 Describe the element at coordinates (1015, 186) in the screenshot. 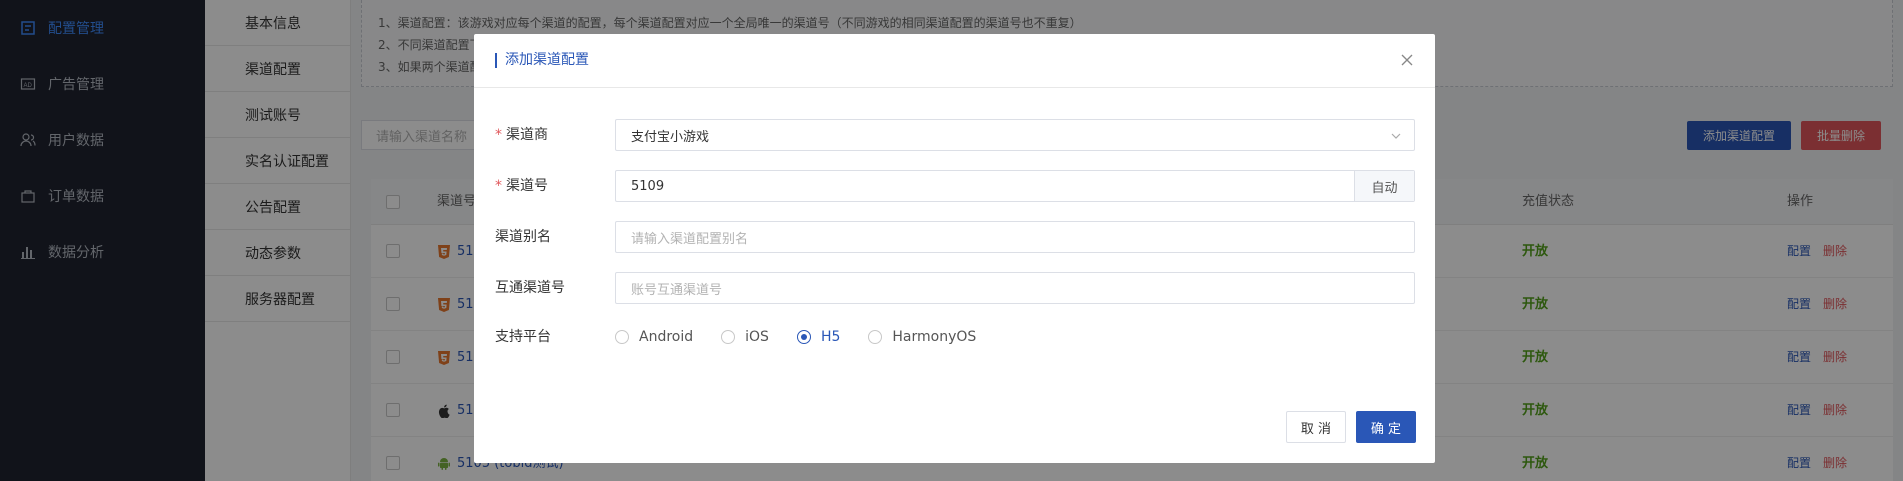

I see `channel-no-input: 5109 自动` at that location.